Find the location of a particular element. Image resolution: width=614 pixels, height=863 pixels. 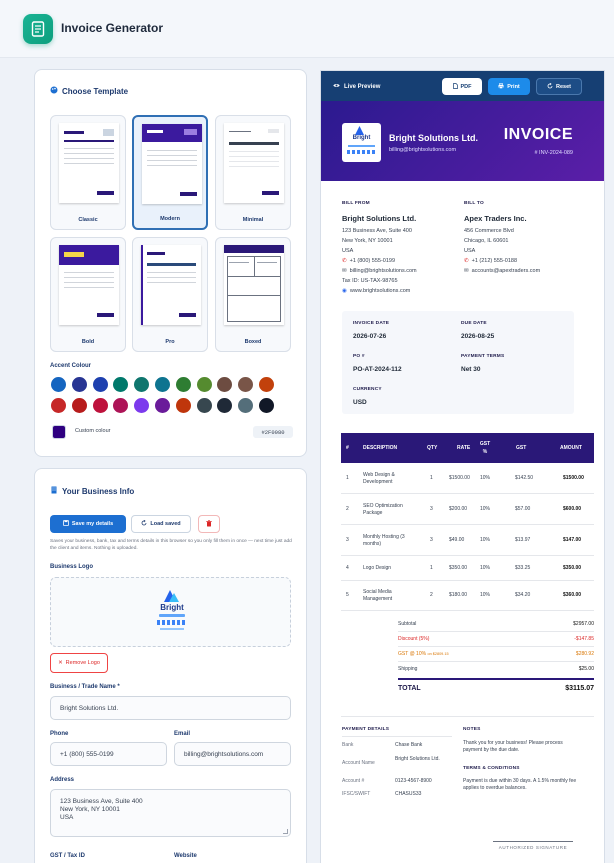

authorized-signature-label: AUTHORIZED SIGNATURE is located at coordinates (533, 847).